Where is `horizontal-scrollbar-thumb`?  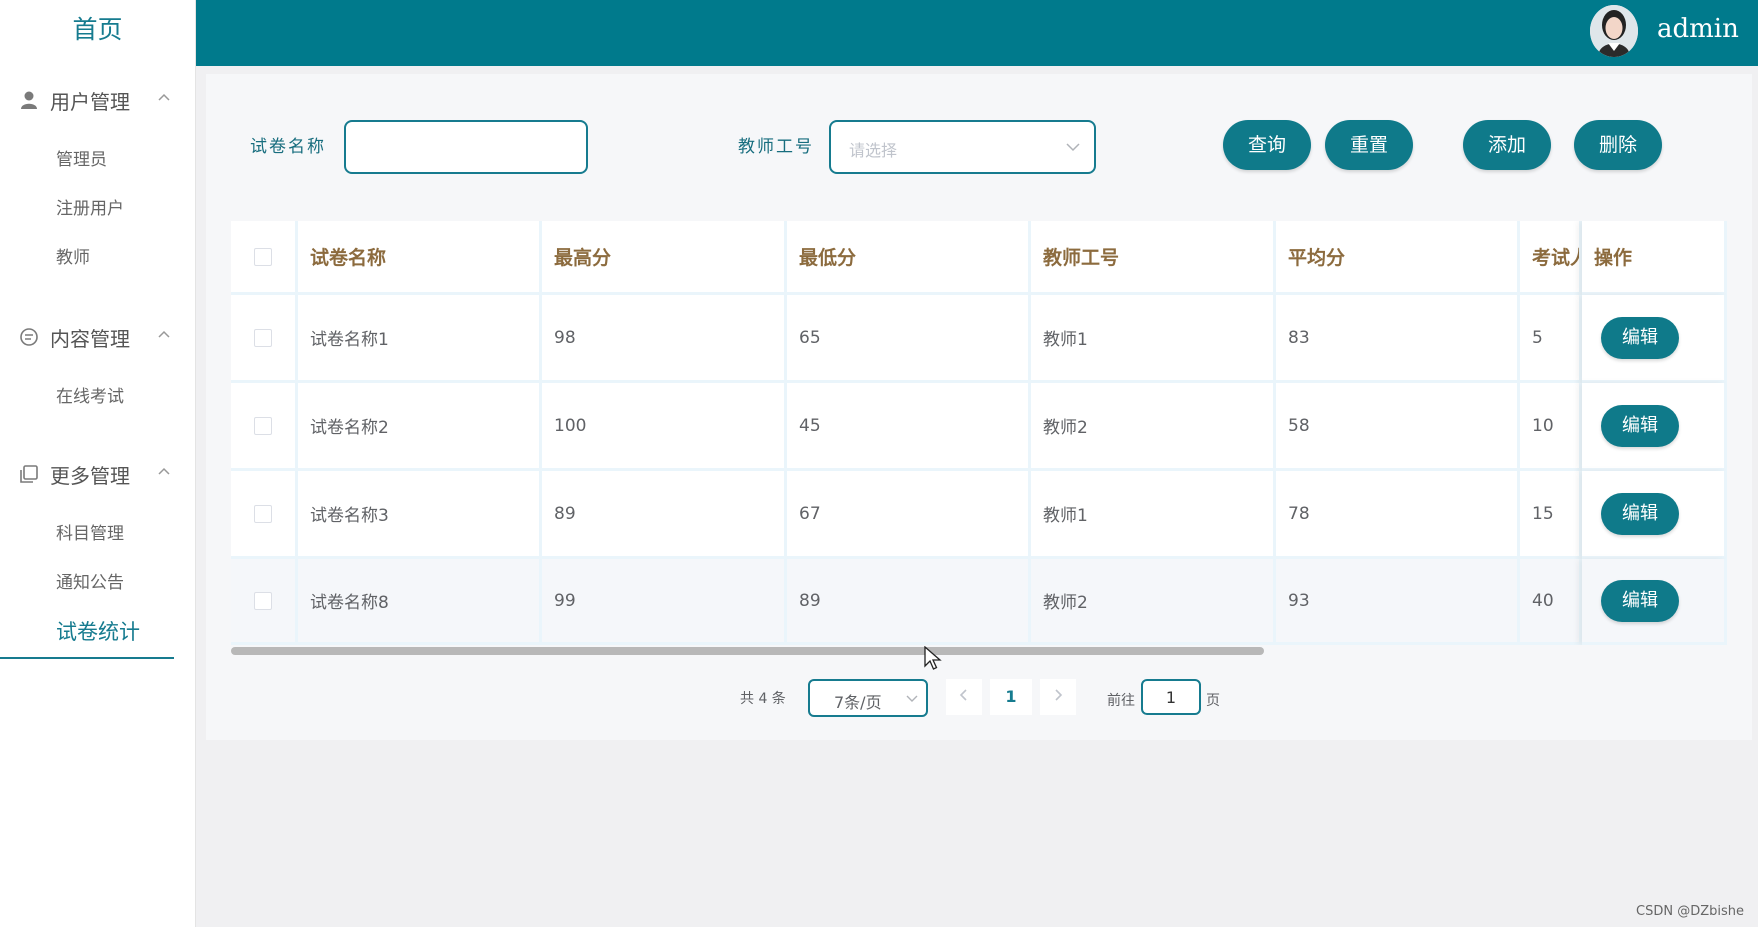 horizontal-scrollbar-thumb is located at coordinates (747, 651).